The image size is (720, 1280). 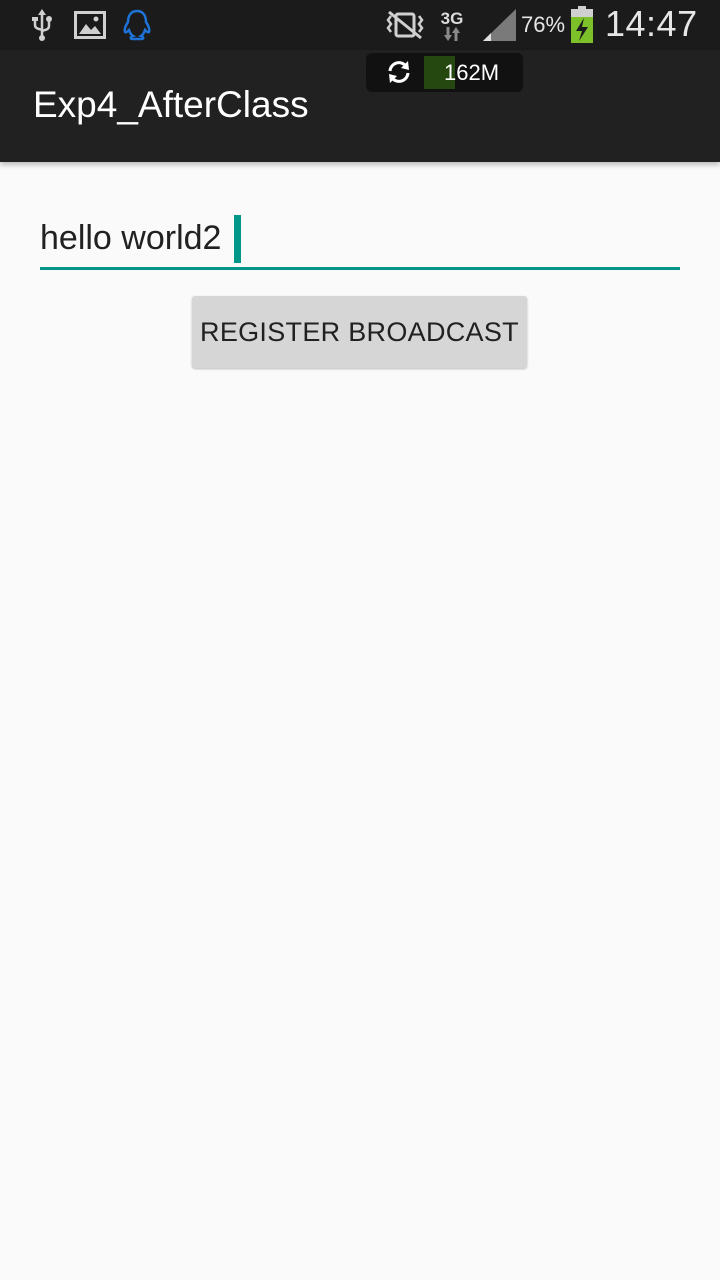 What do you see at coordinates (171, 104) in the screenshot?
I see `app-title: Exp4_AfterClass` at bounding box center [171, 104].